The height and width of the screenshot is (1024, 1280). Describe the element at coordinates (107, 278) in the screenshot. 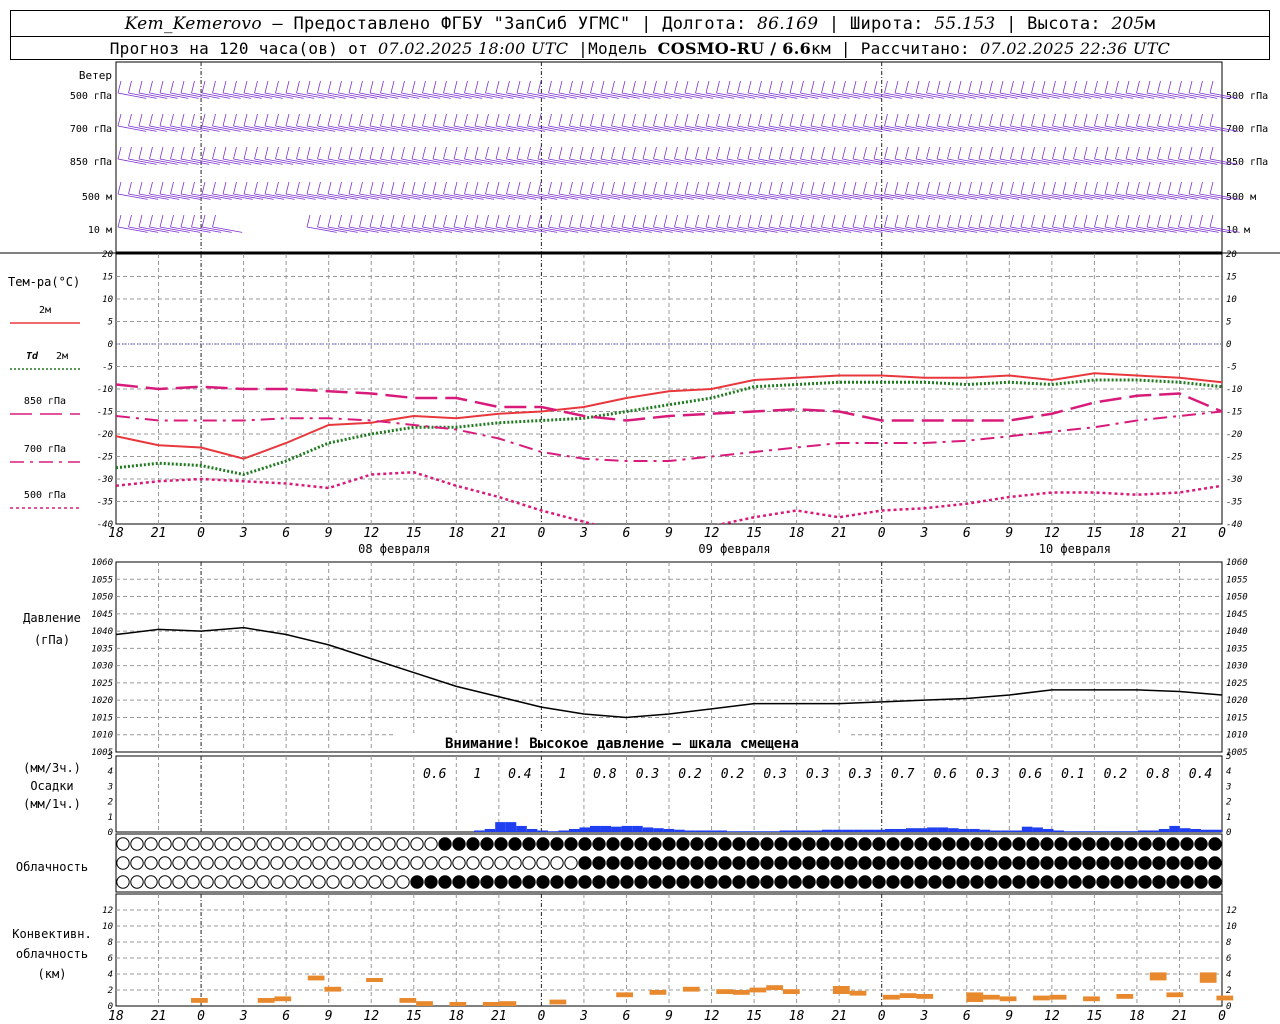

I see `temp-tick-left: 15` at that location.